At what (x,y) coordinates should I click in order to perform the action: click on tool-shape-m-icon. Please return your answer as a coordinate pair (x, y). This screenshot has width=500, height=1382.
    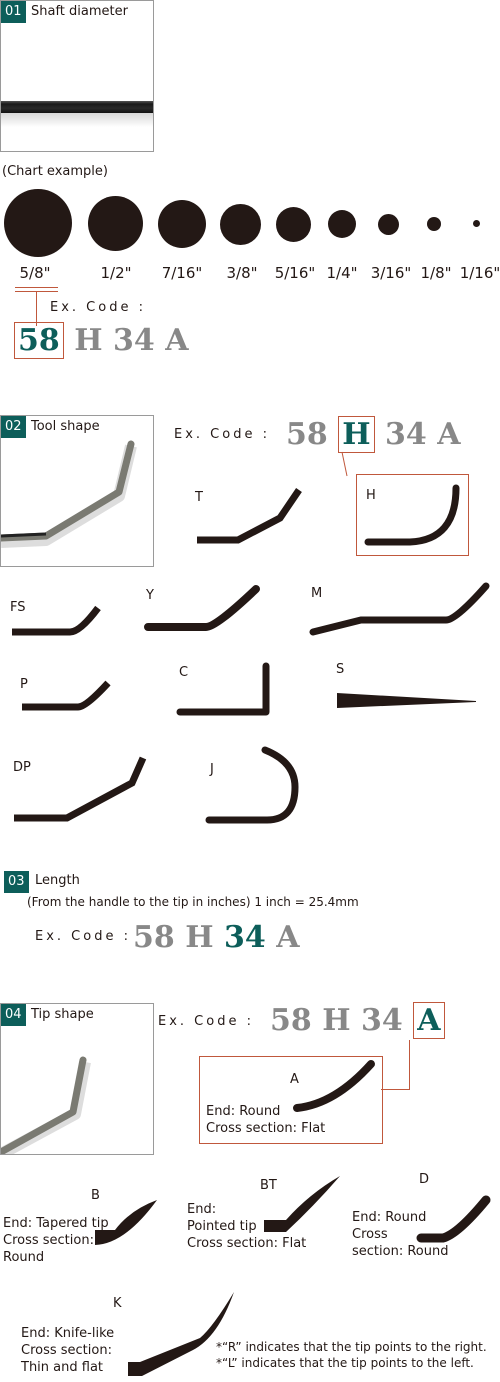
    Looking at the image, I should click on (399, 609).